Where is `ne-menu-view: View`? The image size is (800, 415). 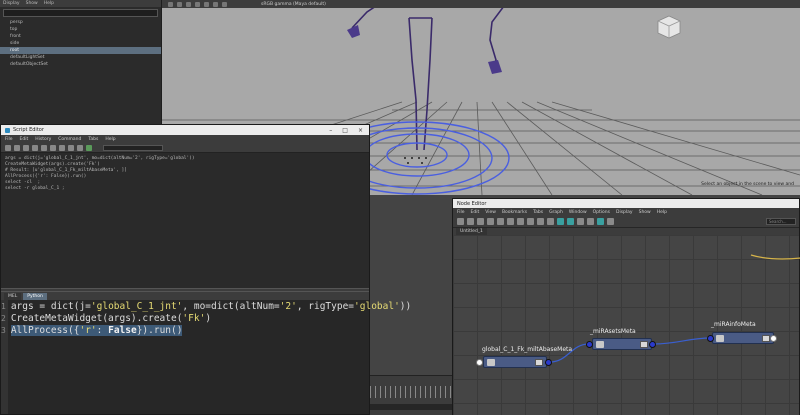 ne-menu-view: View is located at coordinates (490, 212).